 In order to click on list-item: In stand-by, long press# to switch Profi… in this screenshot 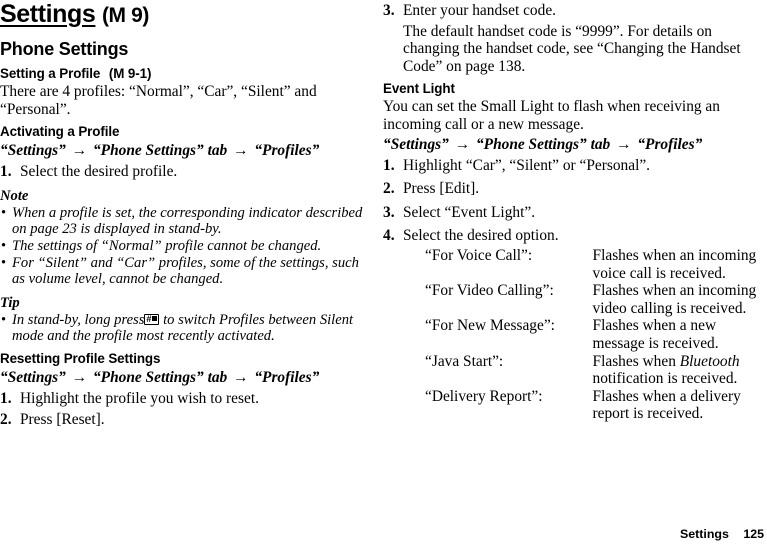, I will do `click(186, 328)`.